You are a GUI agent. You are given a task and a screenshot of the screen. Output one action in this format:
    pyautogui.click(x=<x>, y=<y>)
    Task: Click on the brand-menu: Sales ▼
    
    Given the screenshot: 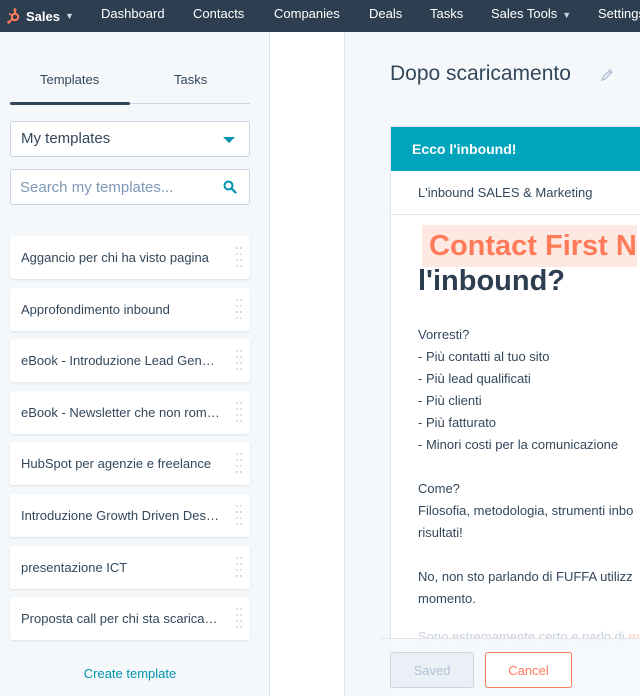 What is the action you would take?
    pyautogui.click(x=40, y=16)
    